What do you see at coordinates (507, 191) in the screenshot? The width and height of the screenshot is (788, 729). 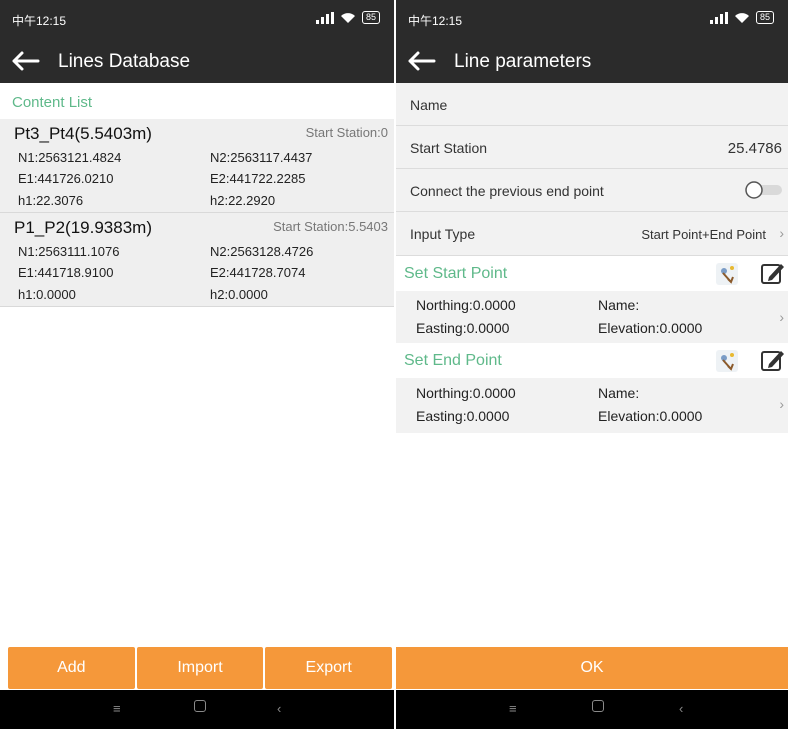 I see `connect-previous-label: Connect the previous end point` at bounding box center [507, 191].